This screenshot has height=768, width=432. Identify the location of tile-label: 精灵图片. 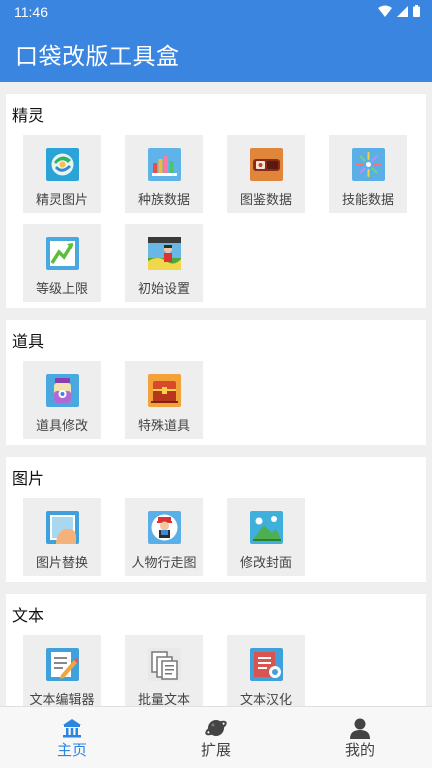
(61, 200).